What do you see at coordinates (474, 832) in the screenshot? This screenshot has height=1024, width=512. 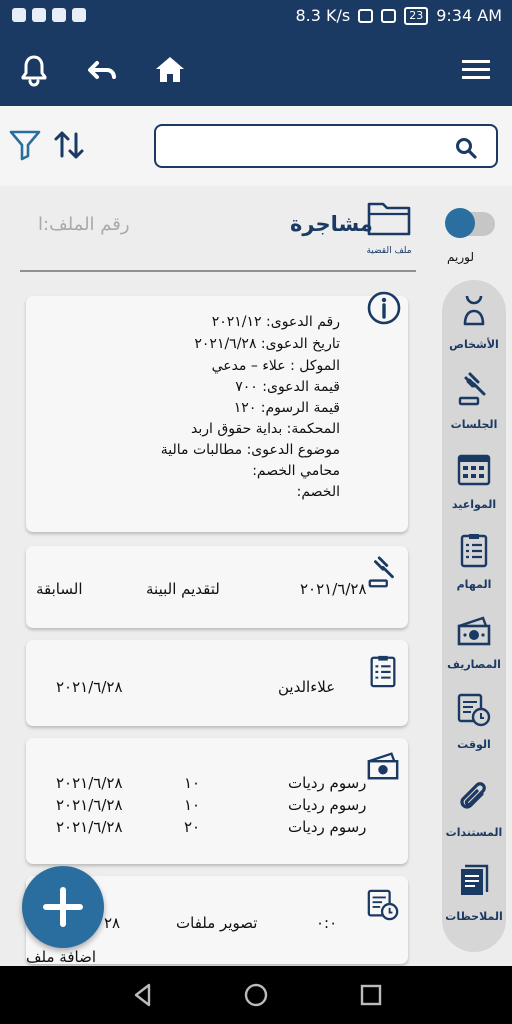 I see `sidebar-item-label: المستندات` at bounding box center [474, 832].